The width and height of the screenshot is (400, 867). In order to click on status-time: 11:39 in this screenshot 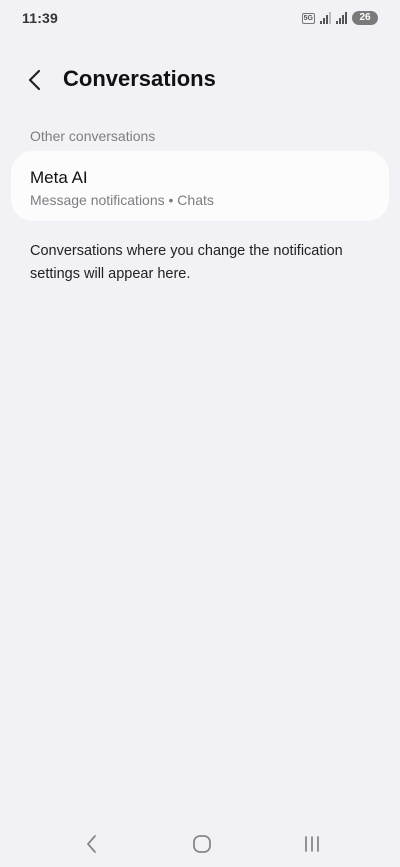, I will do `click(40, 18)`.